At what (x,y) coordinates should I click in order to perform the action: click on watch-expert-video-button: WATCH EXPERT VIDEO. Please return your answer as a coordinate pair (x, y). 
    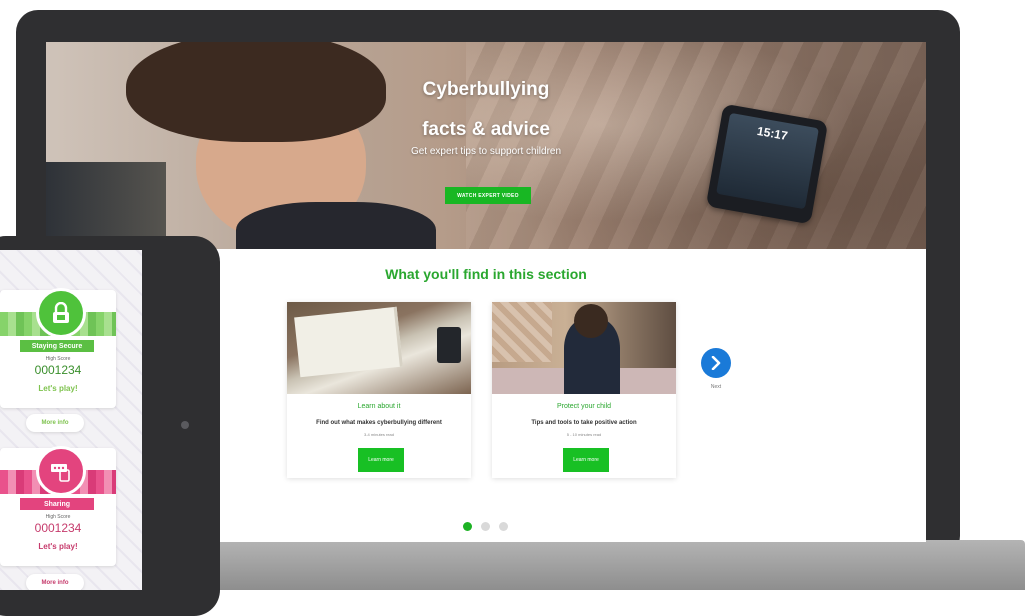
    Looking at the image, I should click on (488, 195).